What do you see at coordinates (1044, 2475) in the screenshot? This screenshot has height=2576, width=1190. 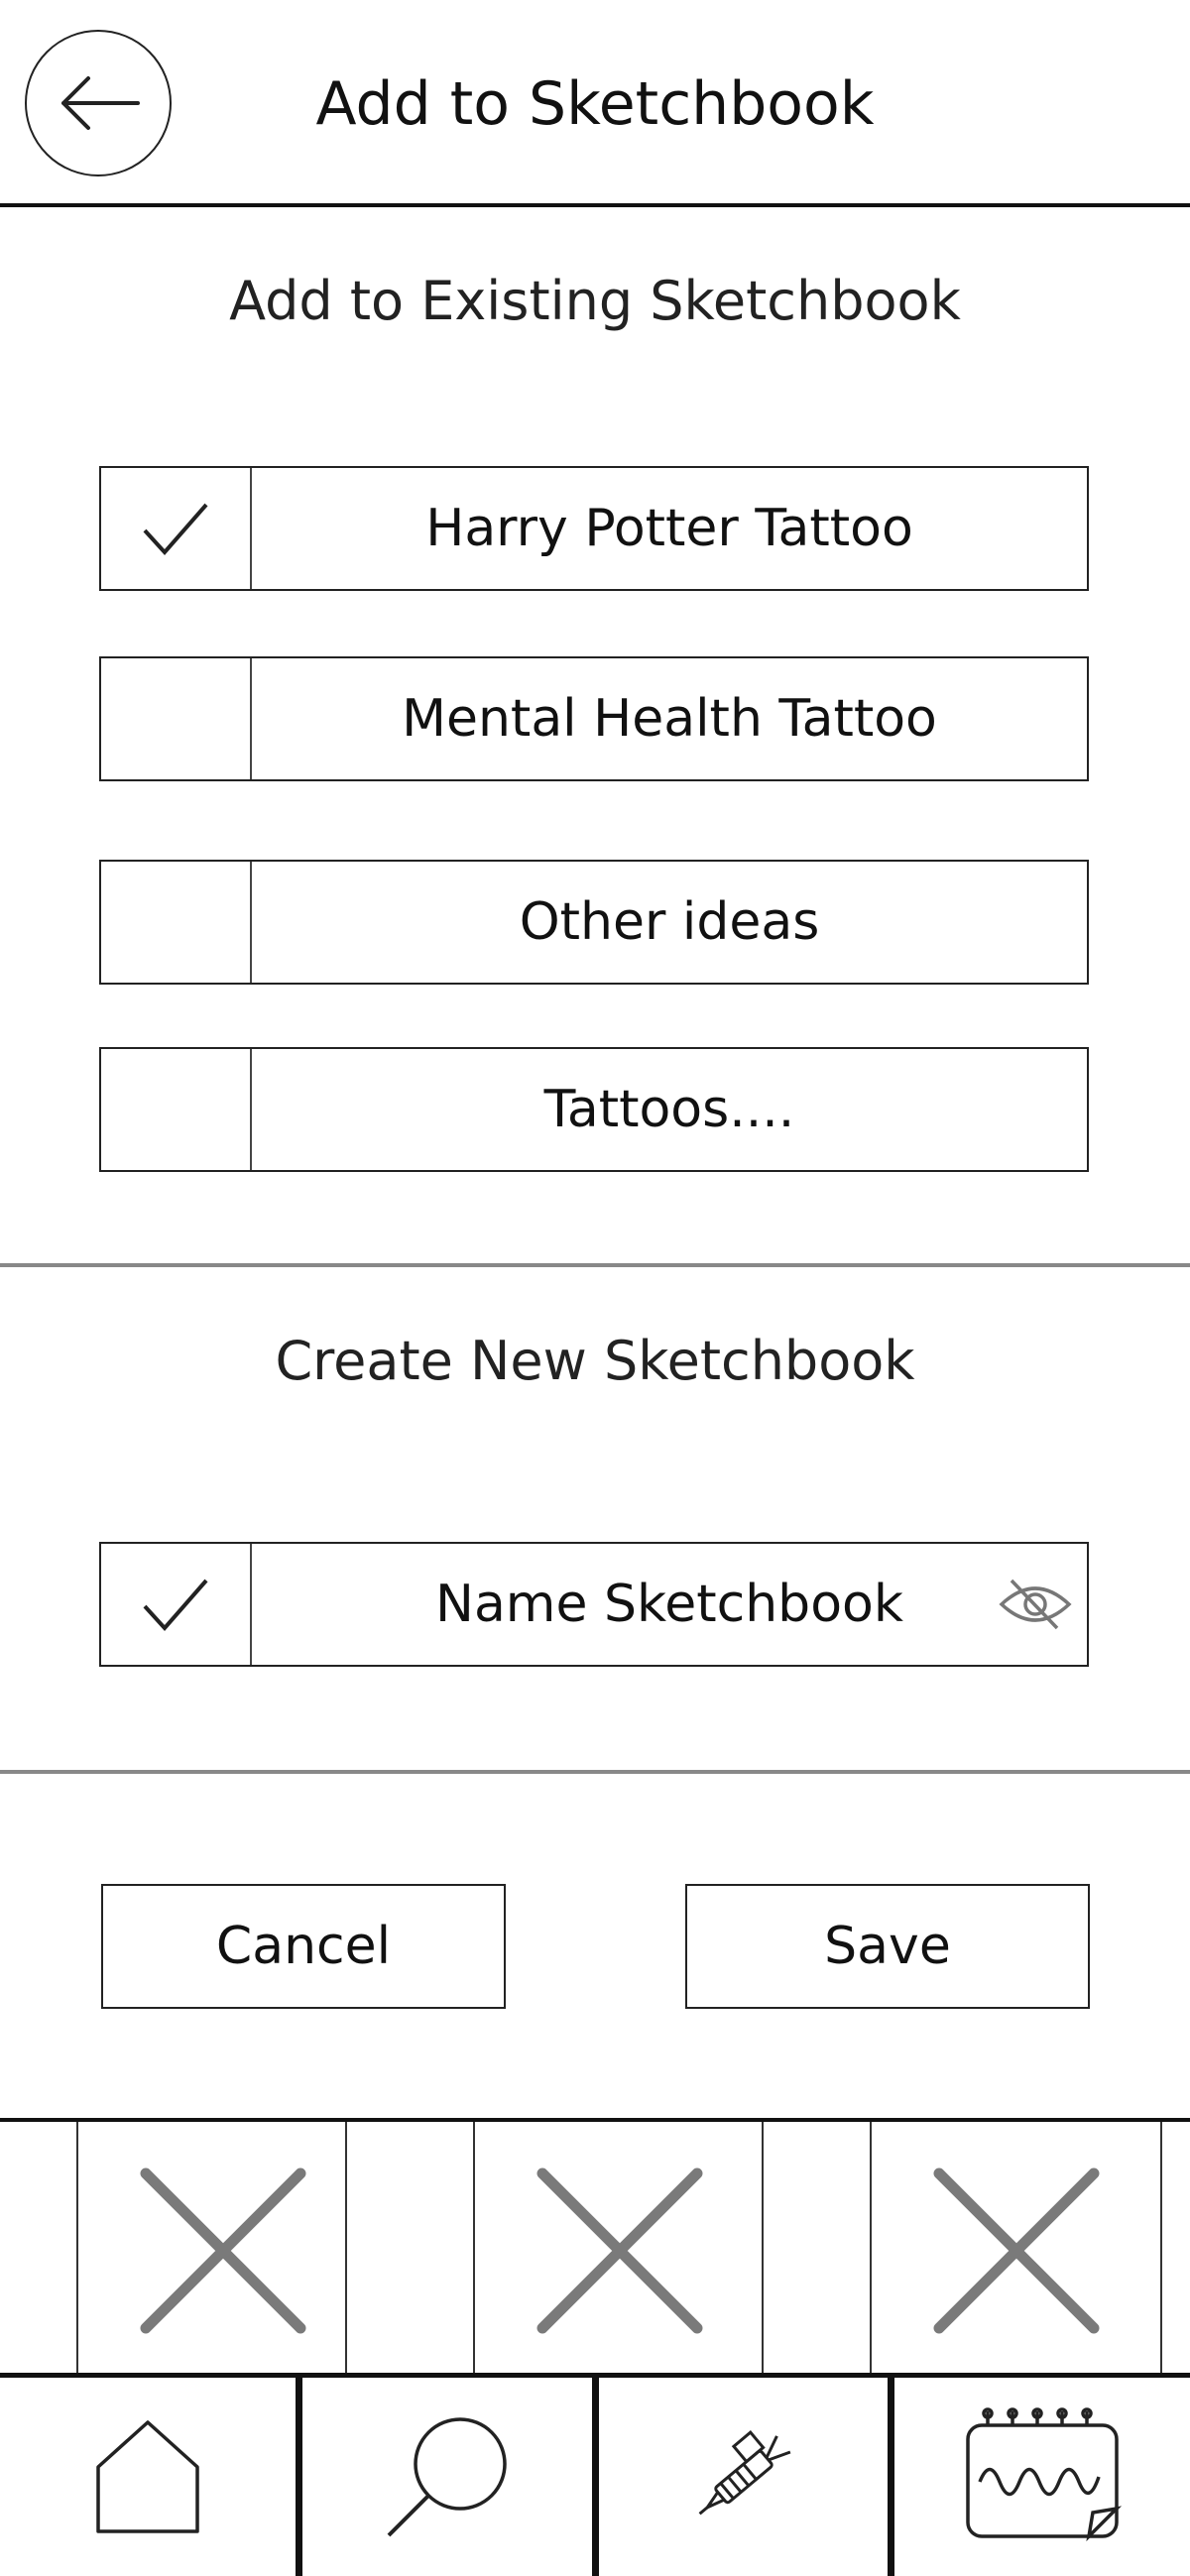 I see `sketchbook-icon` at bounding box center [1044, 2475].